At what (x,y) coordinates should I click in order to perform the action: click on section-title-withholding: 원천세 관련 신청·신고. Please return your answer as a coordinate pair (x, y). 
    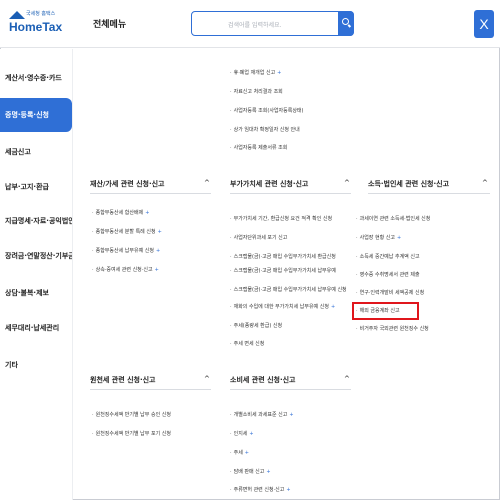
    Looking at the image, I should click on (123, 380).